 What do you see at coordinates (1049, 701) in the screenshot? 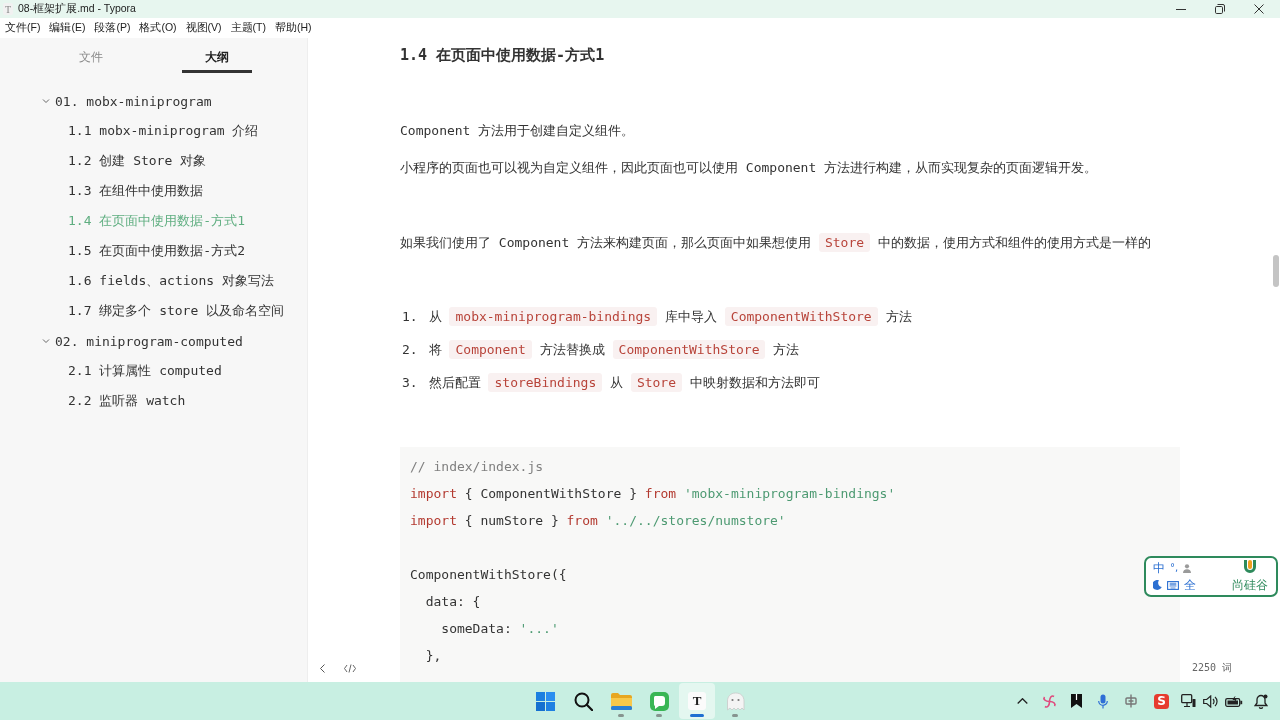
I see `pinwheel-icon` at bounding box center [1049, 701].